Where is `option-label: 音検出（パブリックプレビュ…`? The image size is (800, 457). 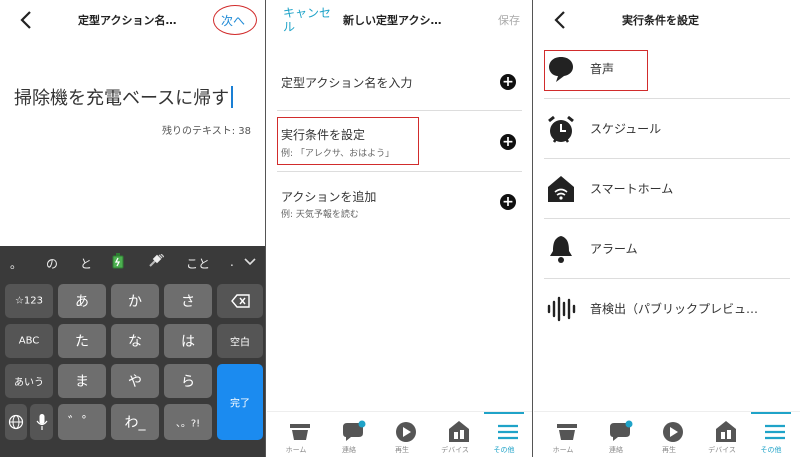
option-label: 音検出（パブリックプレビュ… is located at coordinates (674, 309).